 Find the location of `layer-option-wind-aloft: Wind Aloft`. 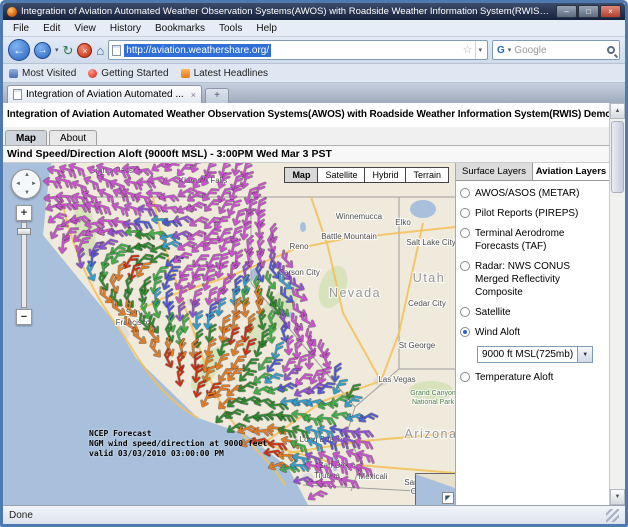

layer-option-wind-aloft: Wind Aloft is located at coordinates (532, 332).